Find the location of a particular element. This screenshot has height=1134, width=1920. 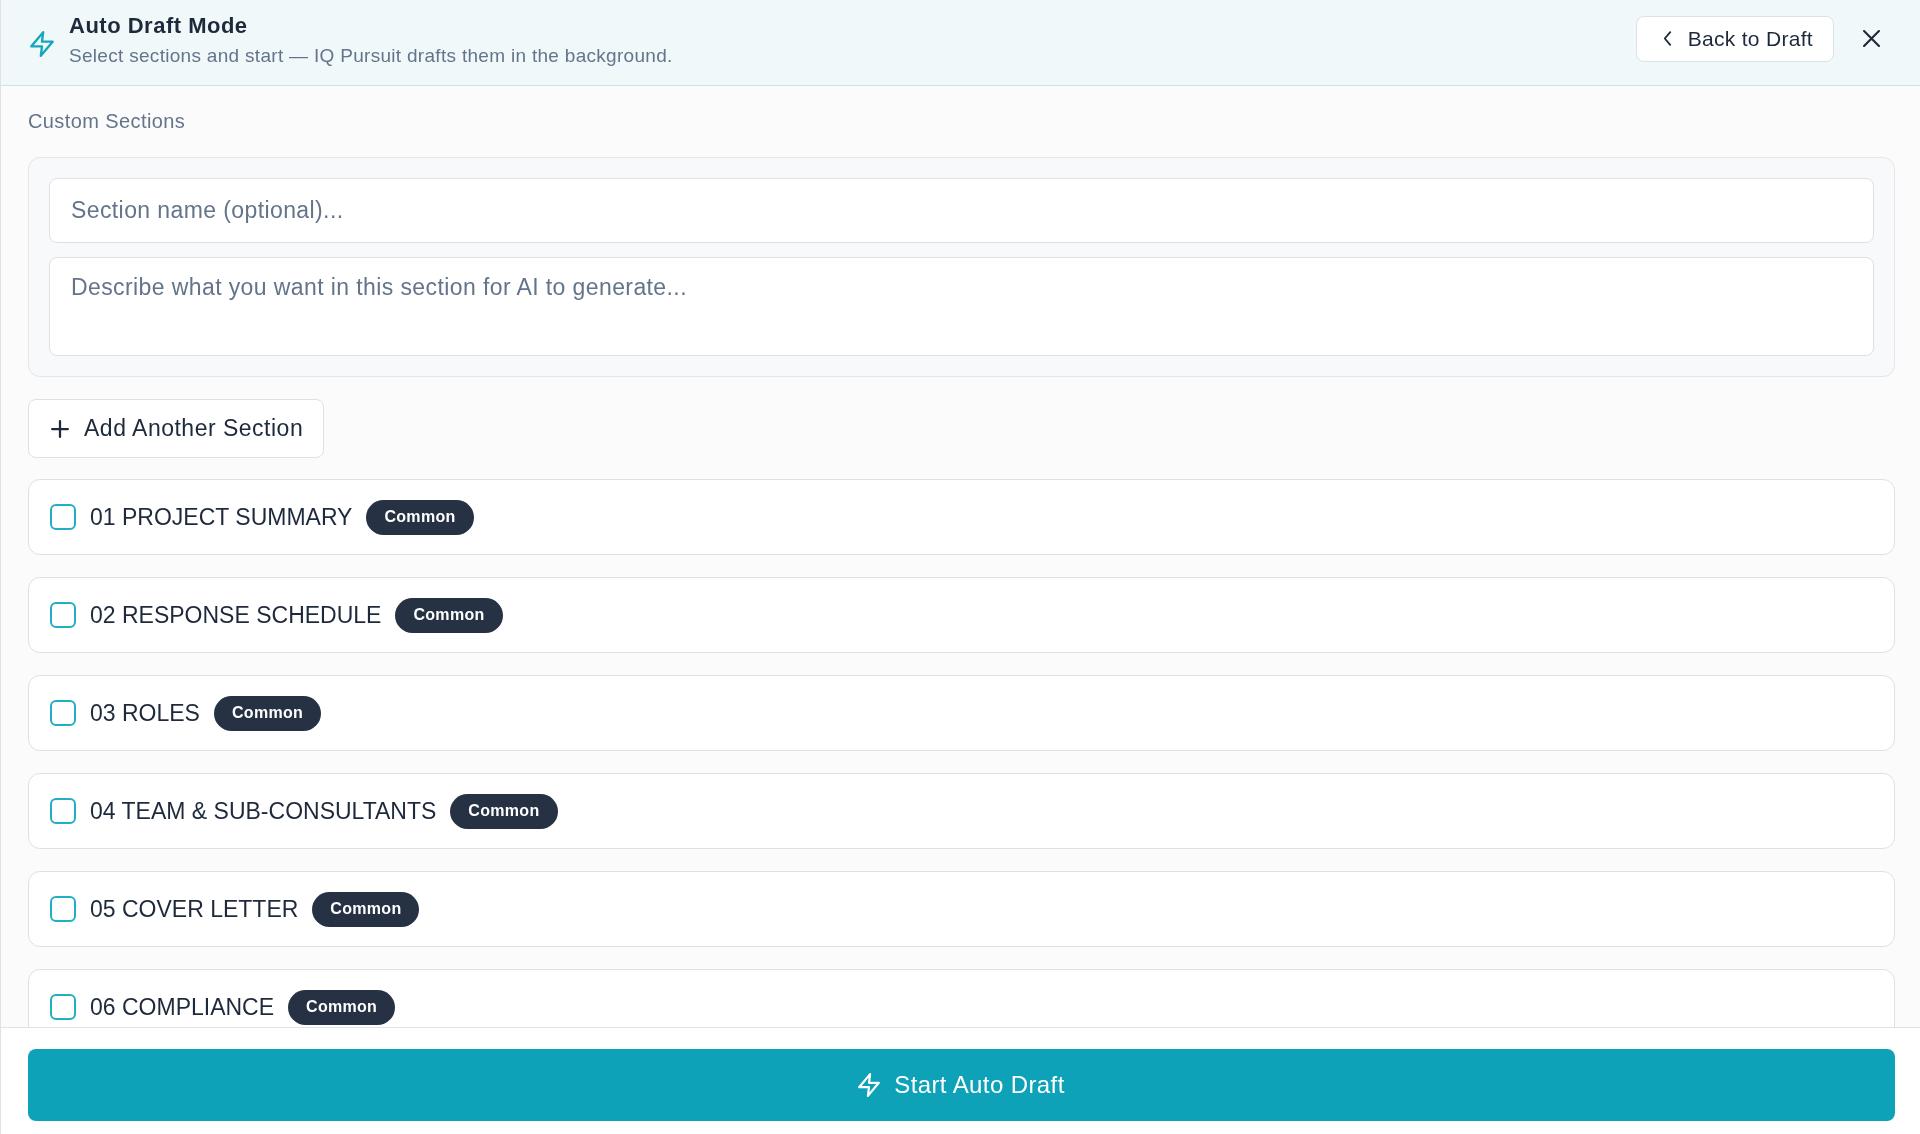

section-title: 03 ROLES is located at coordinates (145, 713).